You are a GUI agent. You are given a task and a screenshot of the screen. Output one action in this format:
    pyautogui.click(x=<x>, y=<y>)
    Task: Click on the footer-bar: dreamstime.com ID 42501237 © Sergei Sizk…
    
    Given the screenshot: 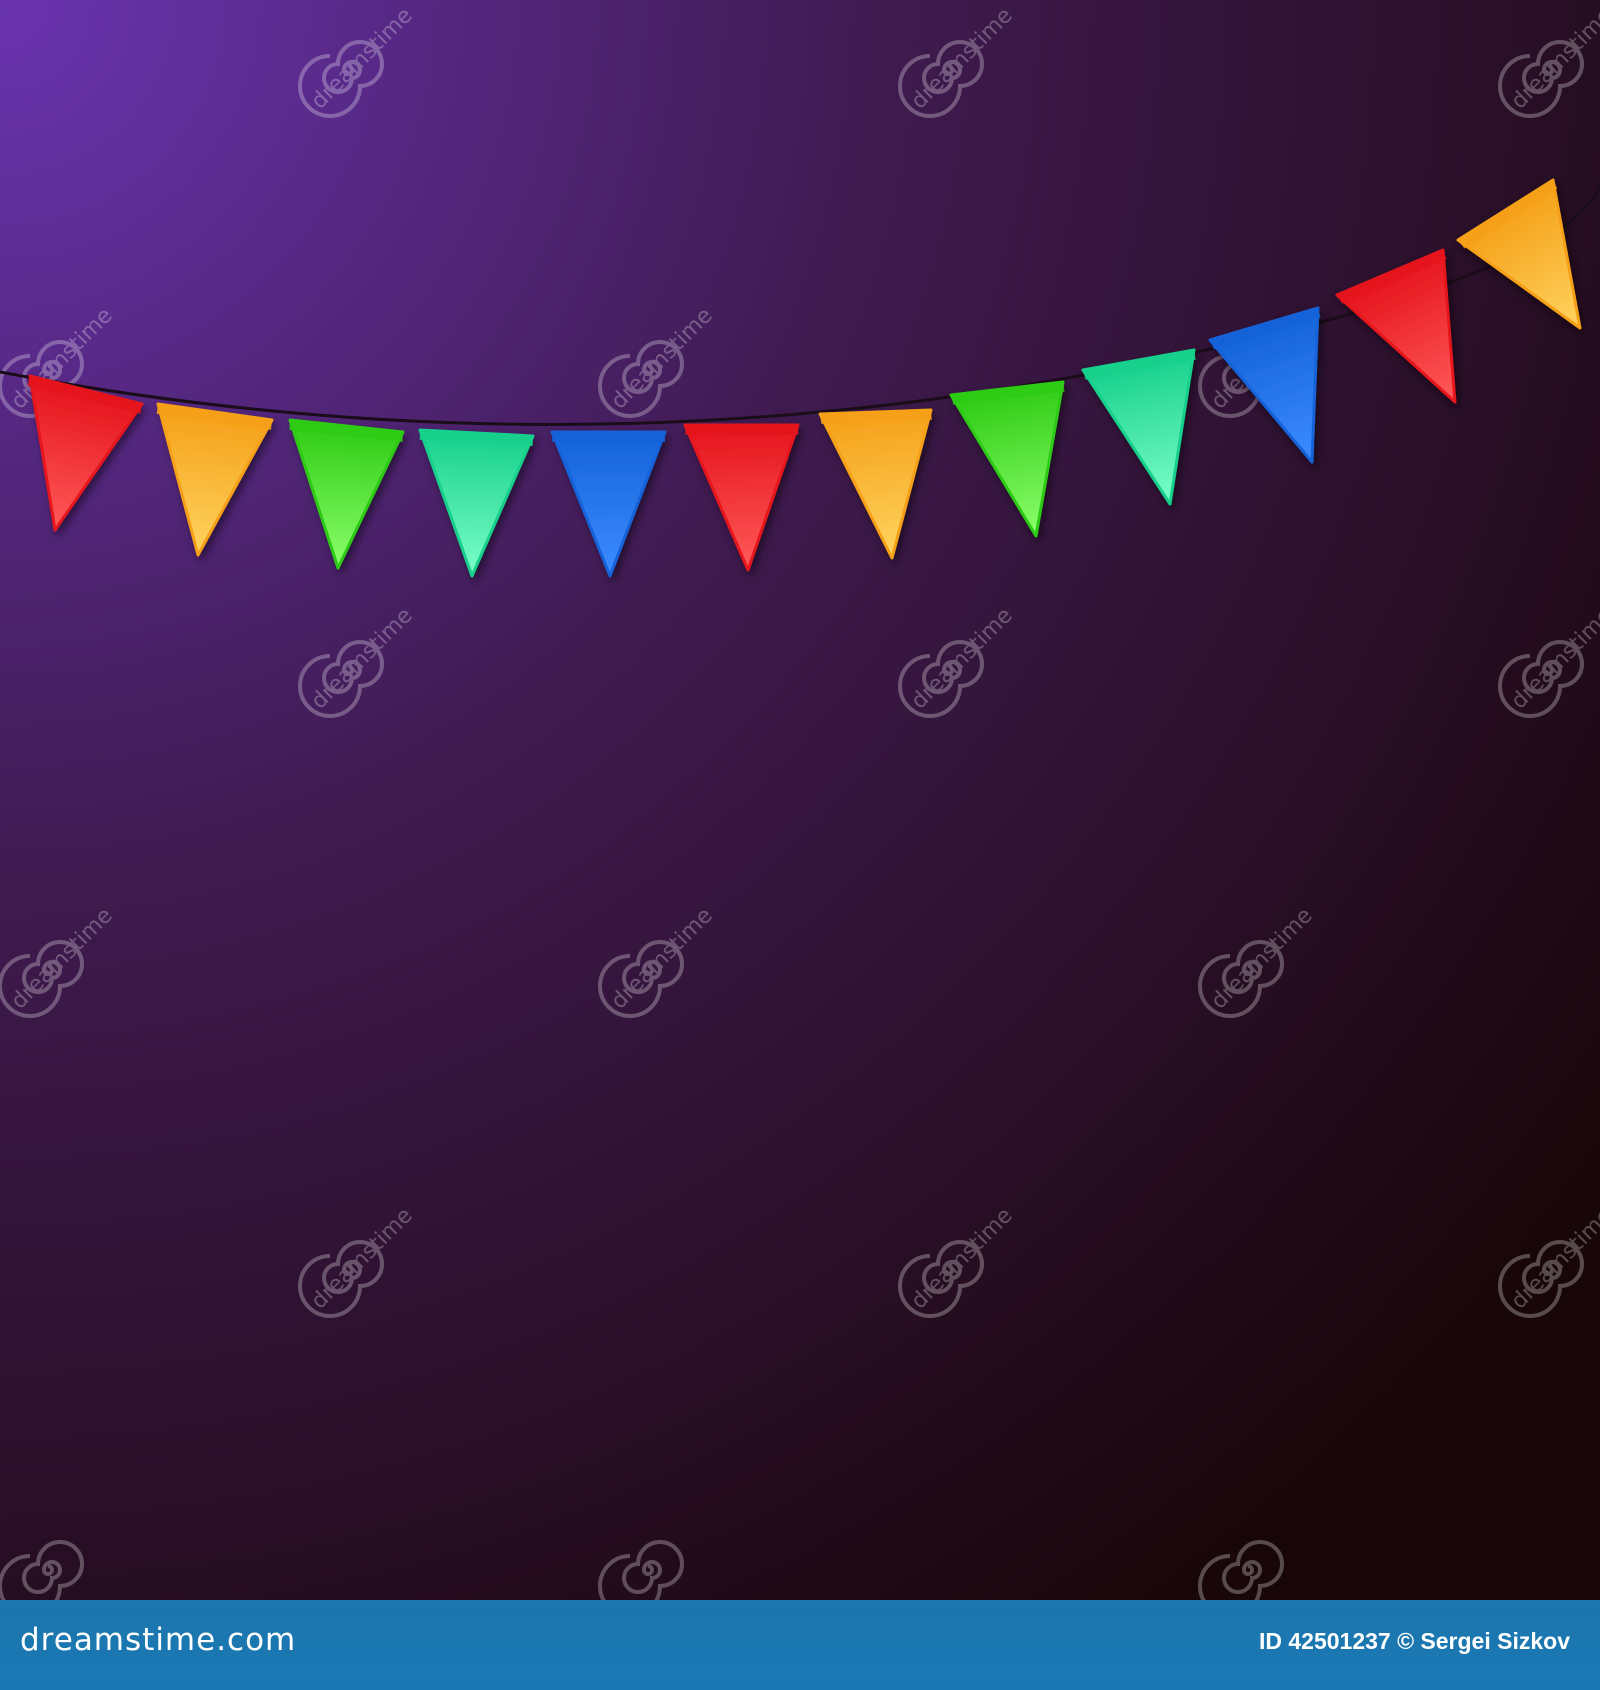 What is the action you would take?
    pyautogui.click(x=800, y=1645)
    